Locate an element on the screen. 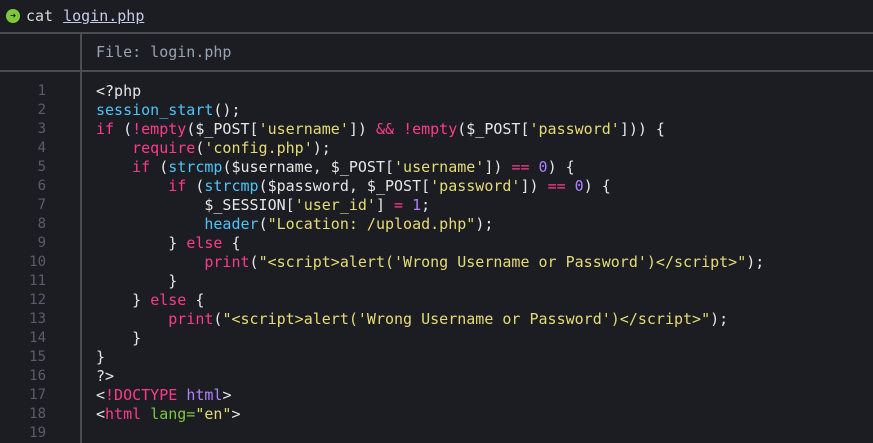 The image size is (873, 443). line-number: 4 is located at coordinates (41, 148).